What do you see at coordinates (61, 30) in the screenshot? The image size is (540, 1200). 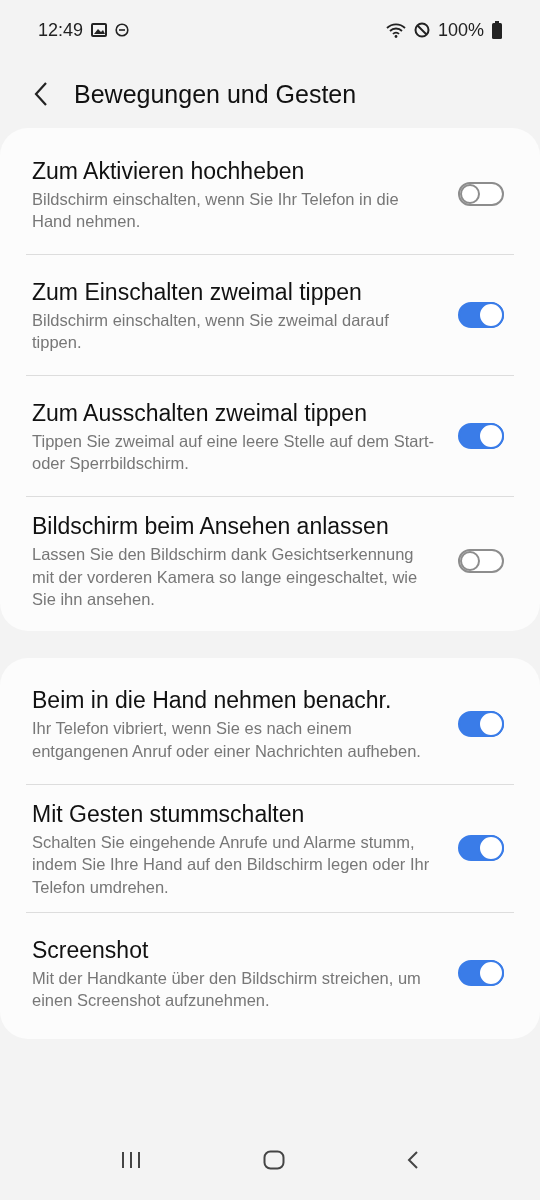 I see `clock: 12:49` at bounding box center [61, 30].